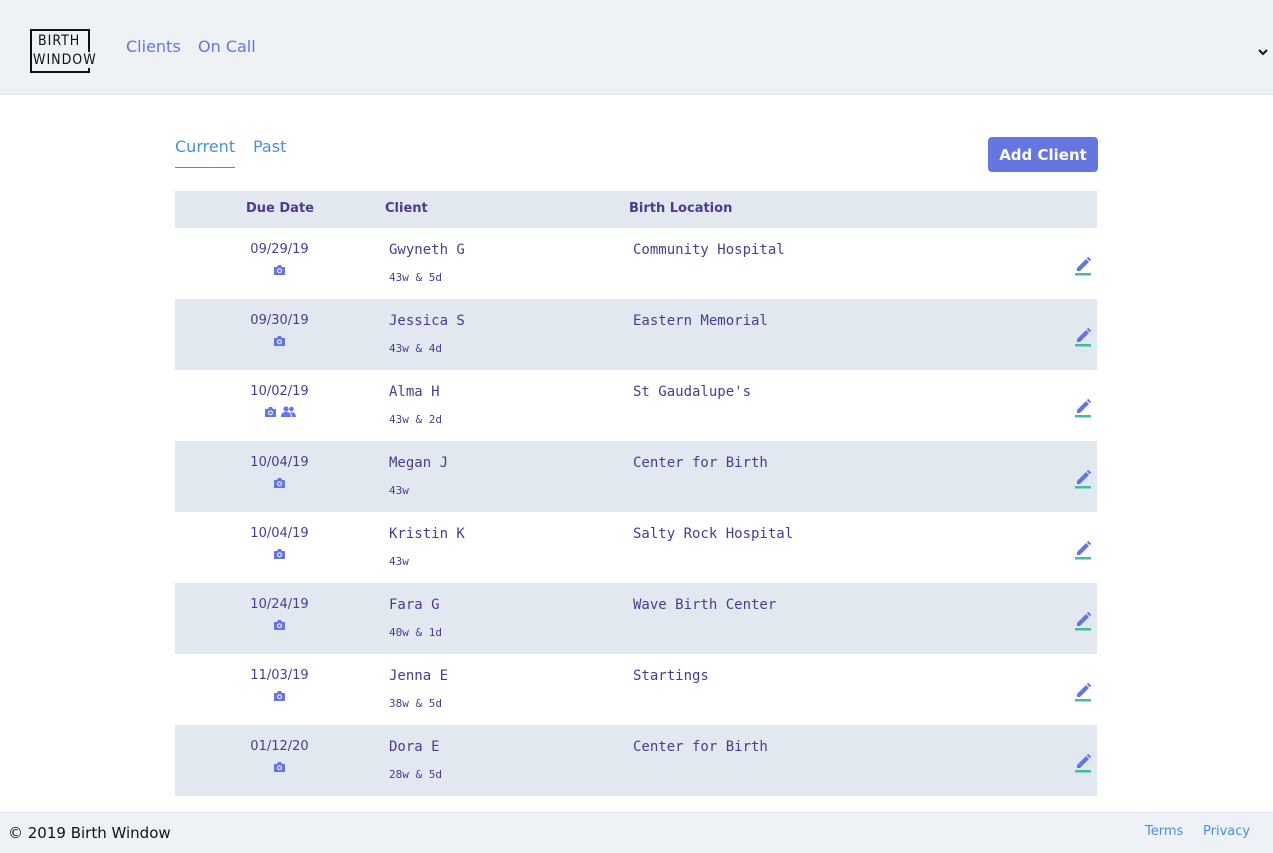 The width and height of the screenshot is (1273, 853). I want to click on add-client-button: Add Client, so click(1043, 154).